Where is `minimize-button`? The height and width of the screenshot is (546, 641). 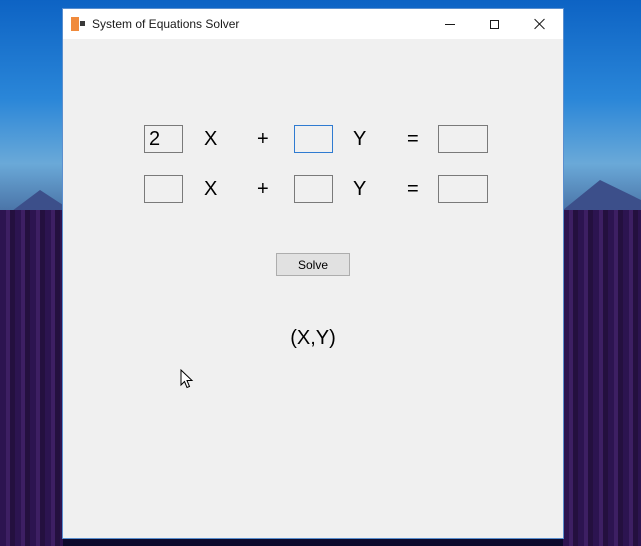 minimize-button is located at coordinates (450, 24).